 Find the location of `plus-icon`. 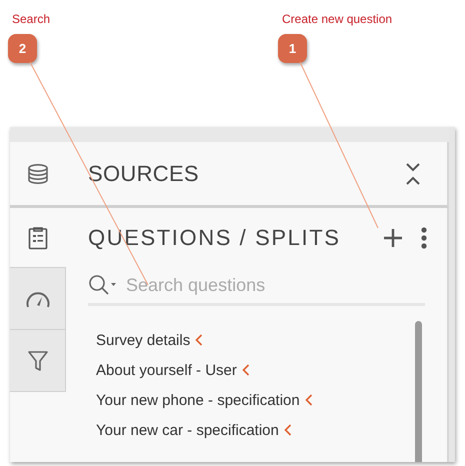

plus-icon is located at coordinates (393, 238).